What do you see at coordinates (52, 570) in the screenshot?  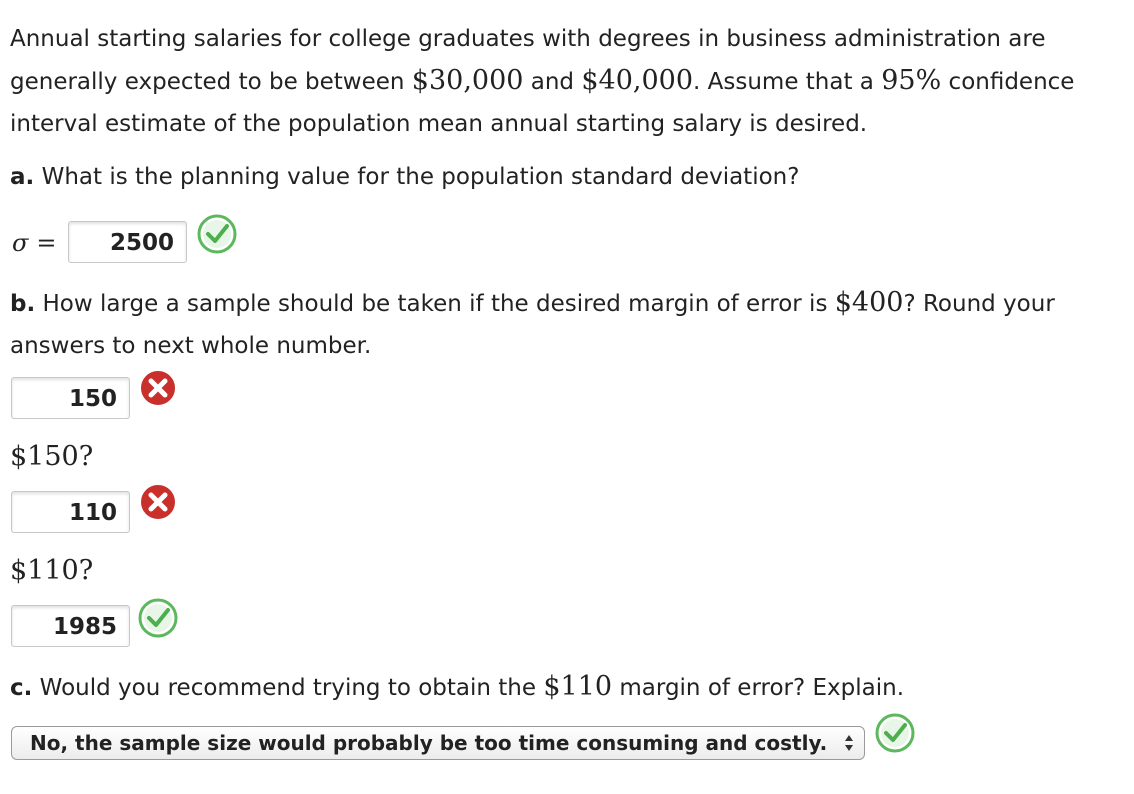 I see `prompt-110: $110?` at bounding box center [52, 570].